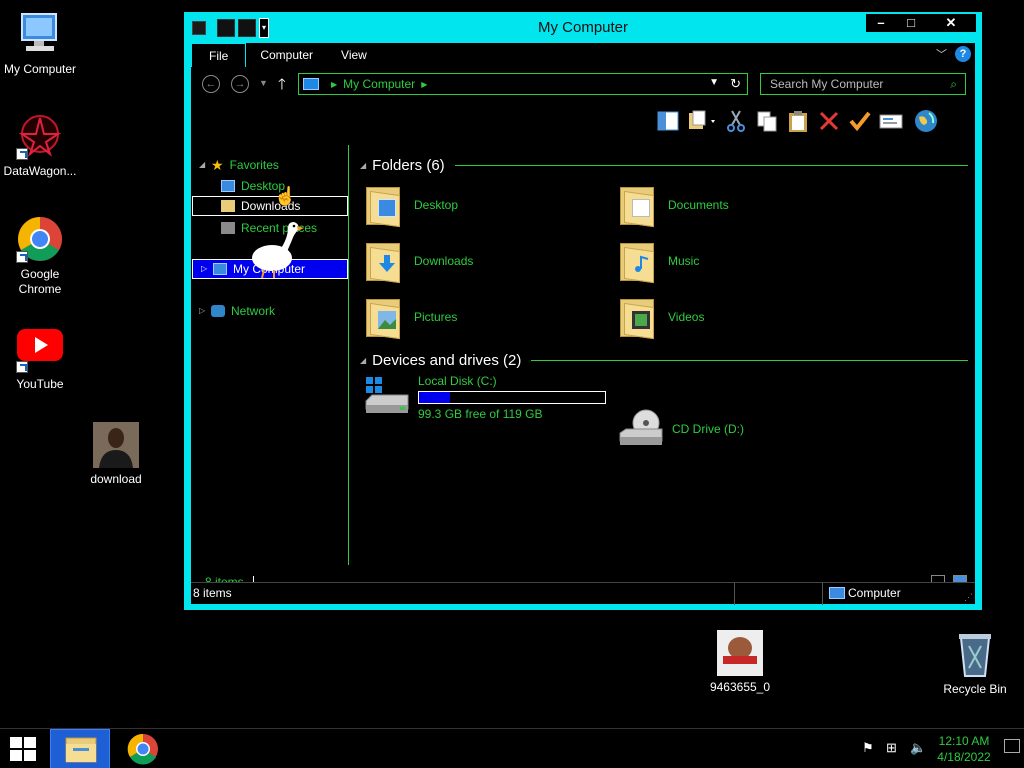 The height and width of the screenshot is (768, 1024). What do you see at coordinates (212, 593) in the screenshot?
I see `footer-item-count: 8 items` at bounding box center [212, 593].